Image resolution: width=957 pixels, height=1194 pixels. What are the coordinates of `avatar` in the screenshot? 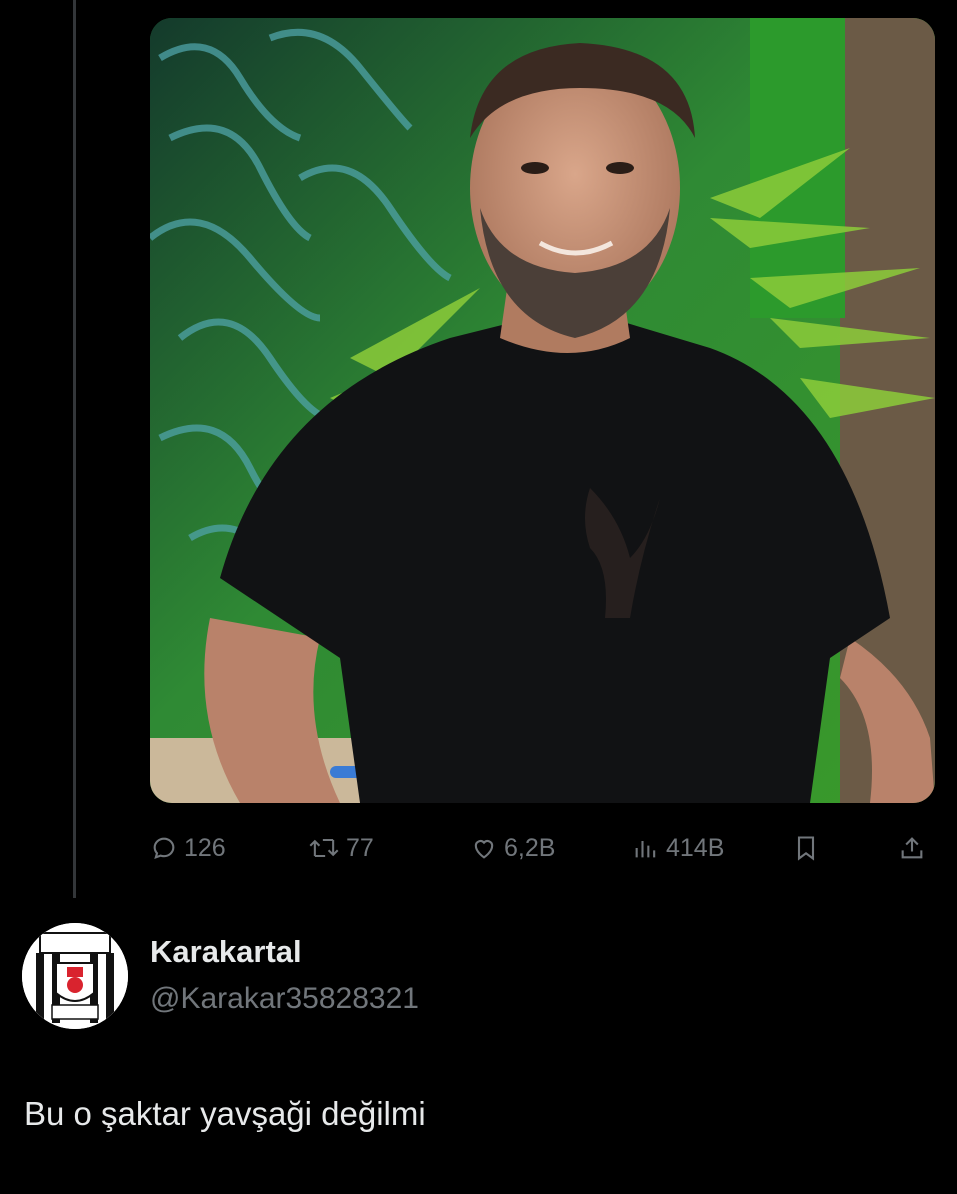 It's located at (75, 976).